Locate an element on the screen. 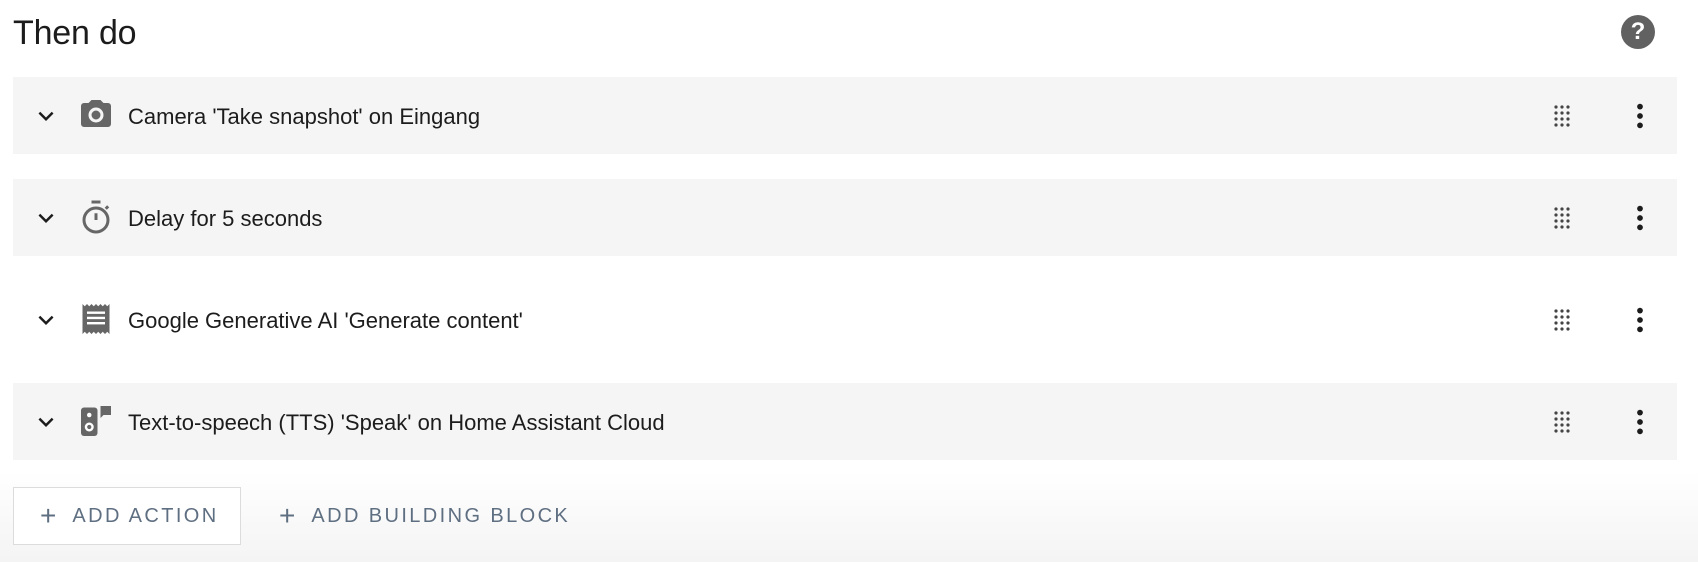 The height and width of the screenshot is (562, 1698). help-icon: ? is located at coordinates (1638, 32).